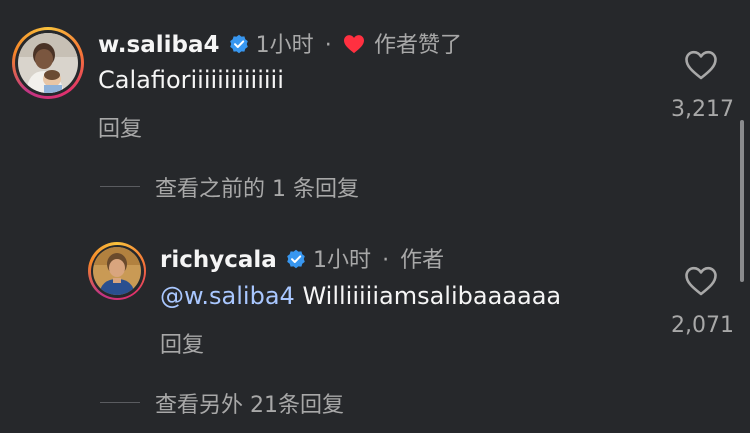 This screenshot has height=433, width=750. I want to click on reply-time: 1小时, so click(341, 260).